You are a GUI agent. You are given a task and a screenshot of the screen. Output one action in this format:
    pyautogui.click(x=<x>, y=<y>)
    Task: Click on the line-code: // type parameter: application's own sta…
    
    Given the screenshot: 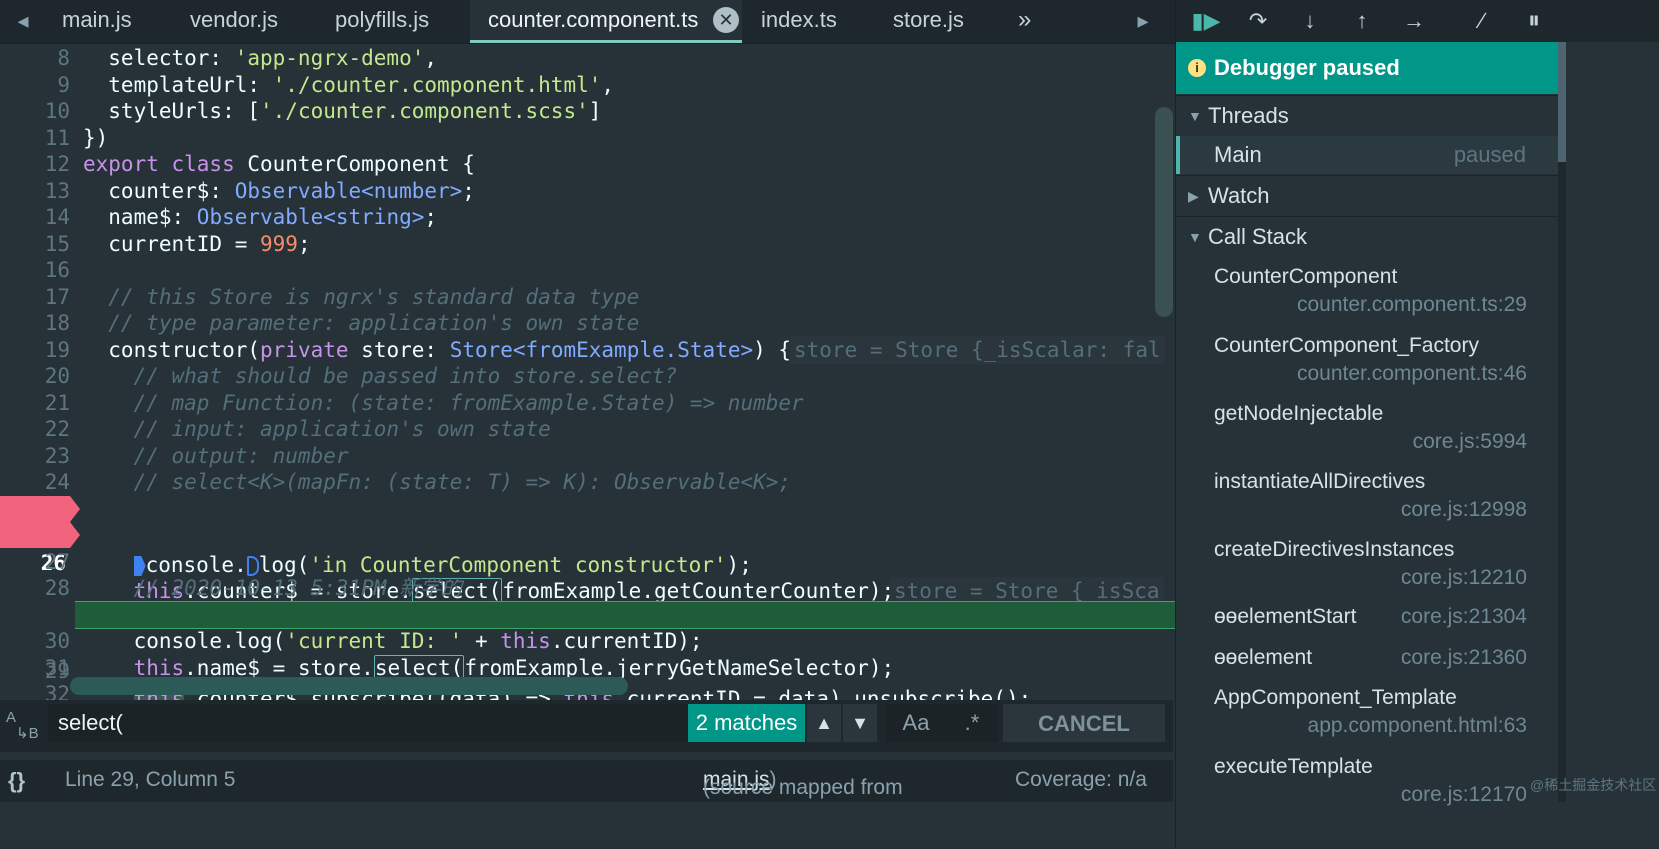 What is the action you would take?
    pyautogui.click(x=361, y=323)
    